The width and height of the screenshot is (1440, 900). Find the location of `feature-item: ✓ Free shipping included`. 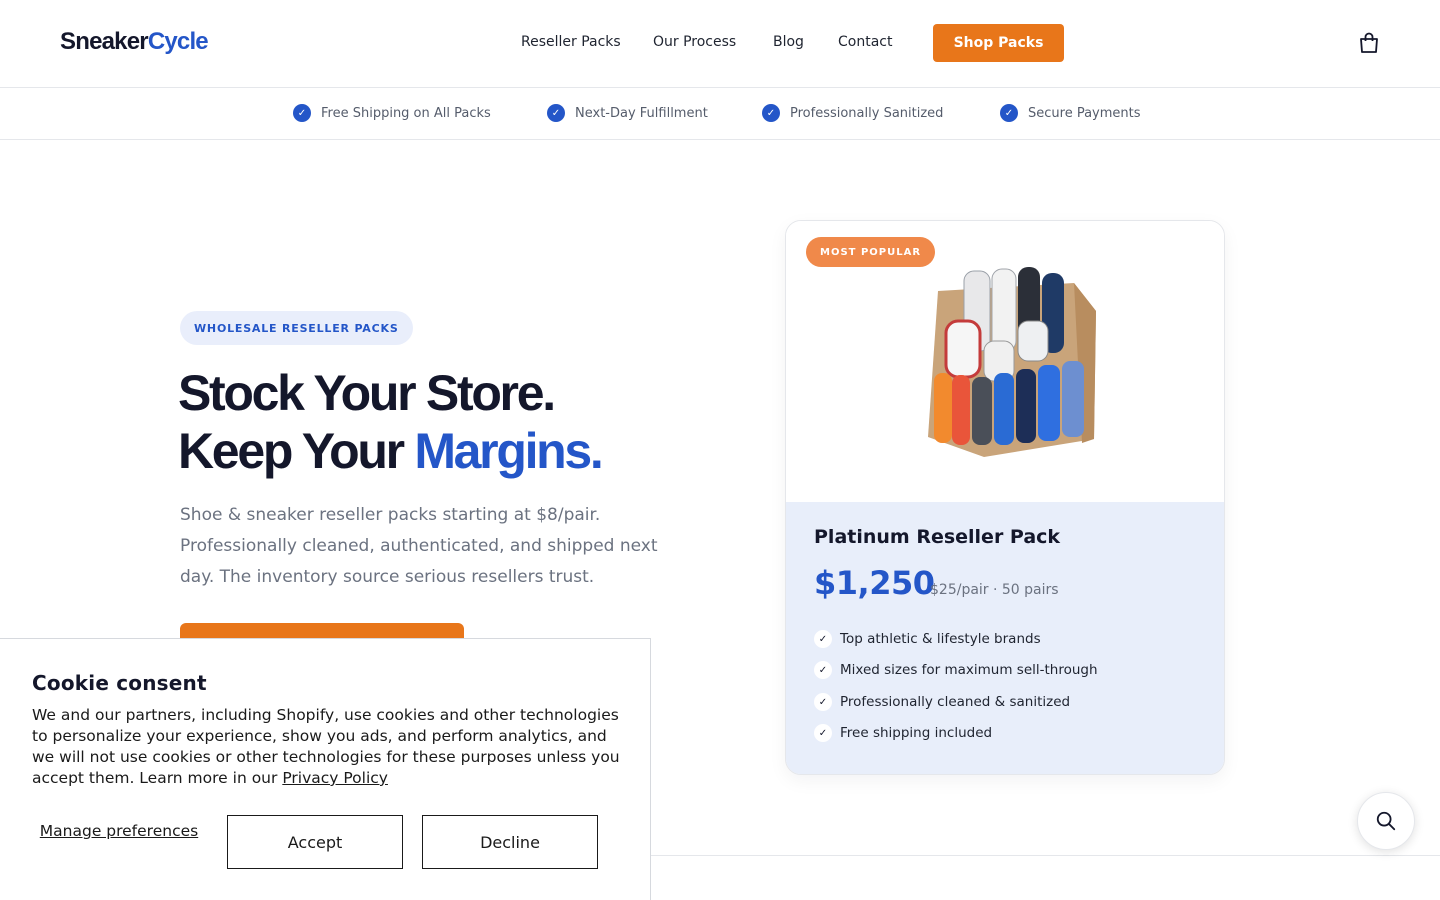

feature-item: ✓ Free shipping included is located at coordinates (903, 733).